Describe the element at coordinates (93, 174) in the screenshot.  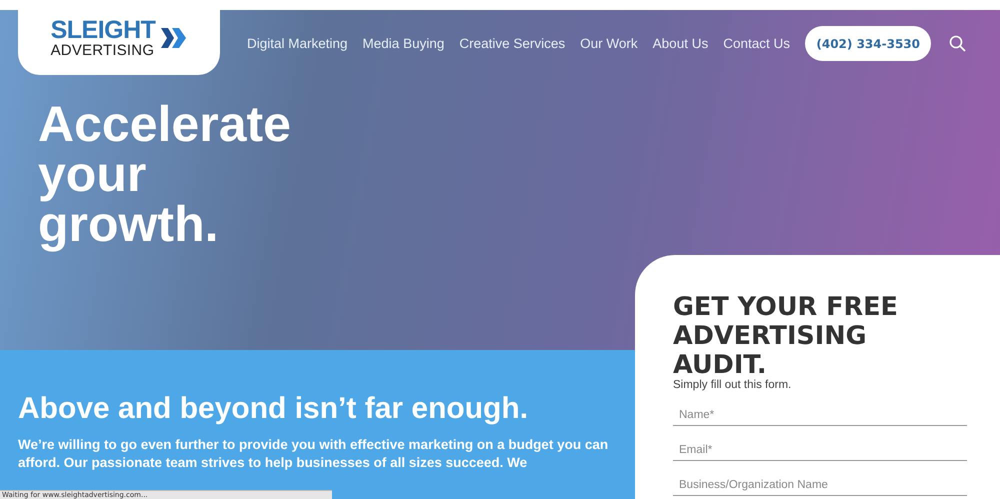
I see `hero-headline: your` at that location.